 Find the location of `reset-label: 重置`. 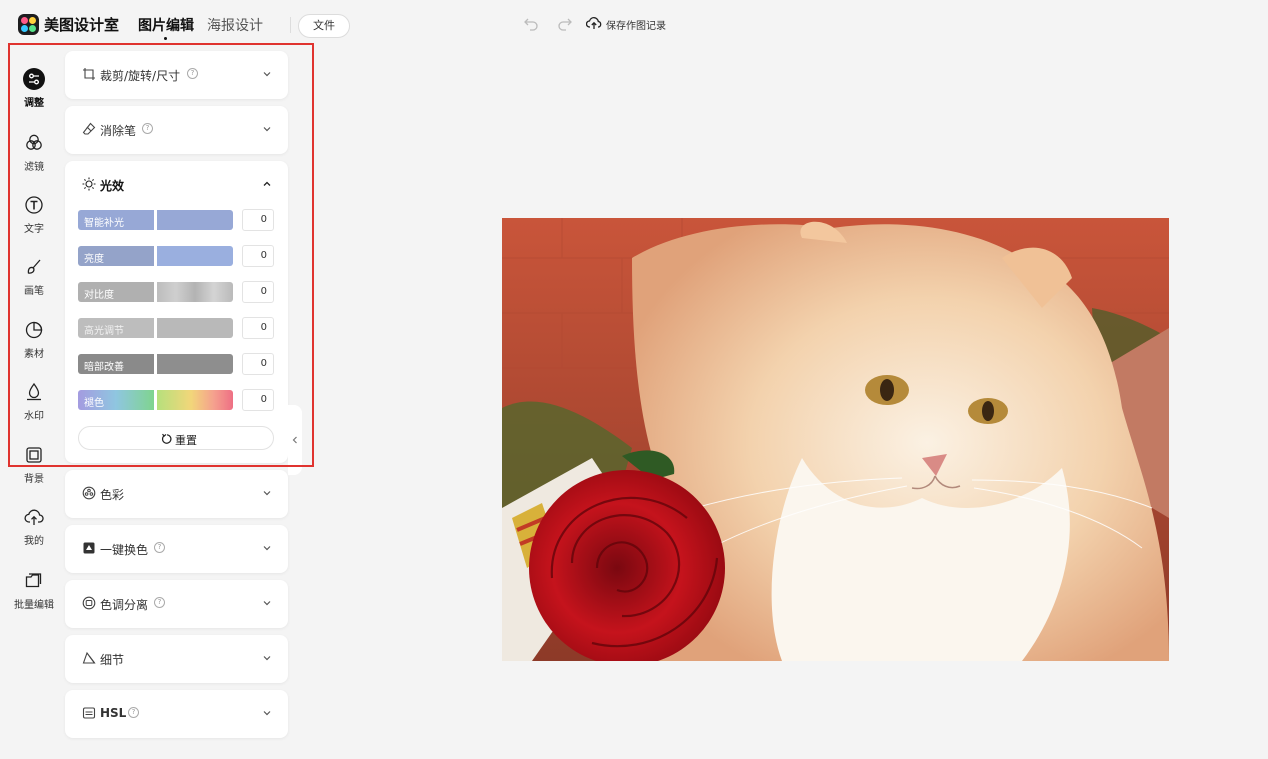

reset-label: 重置 is located at coordinates (186, 440).